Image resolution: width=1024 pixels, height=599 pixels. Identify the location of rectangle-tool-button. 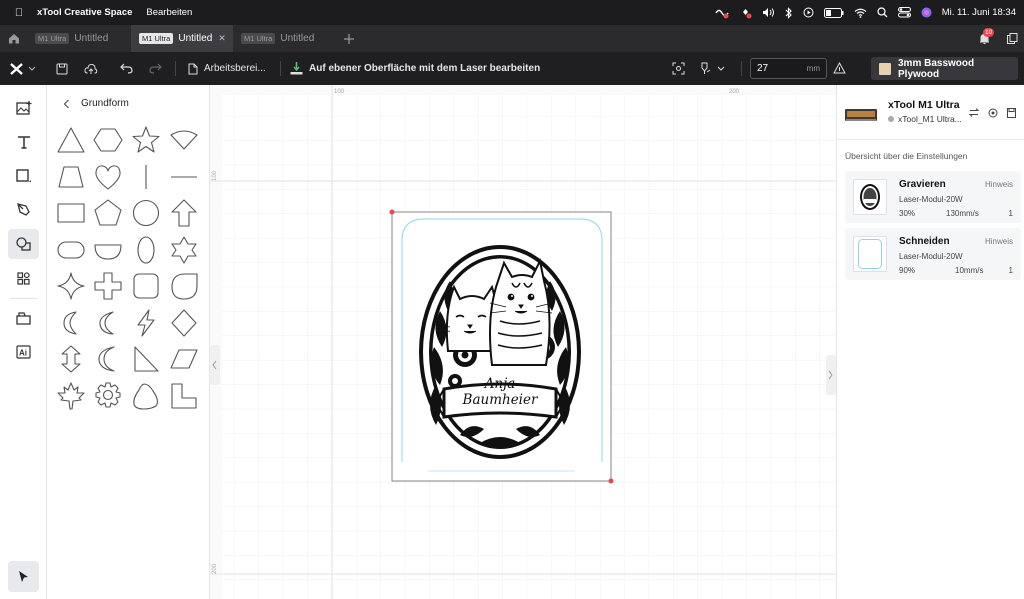
(23, 176).